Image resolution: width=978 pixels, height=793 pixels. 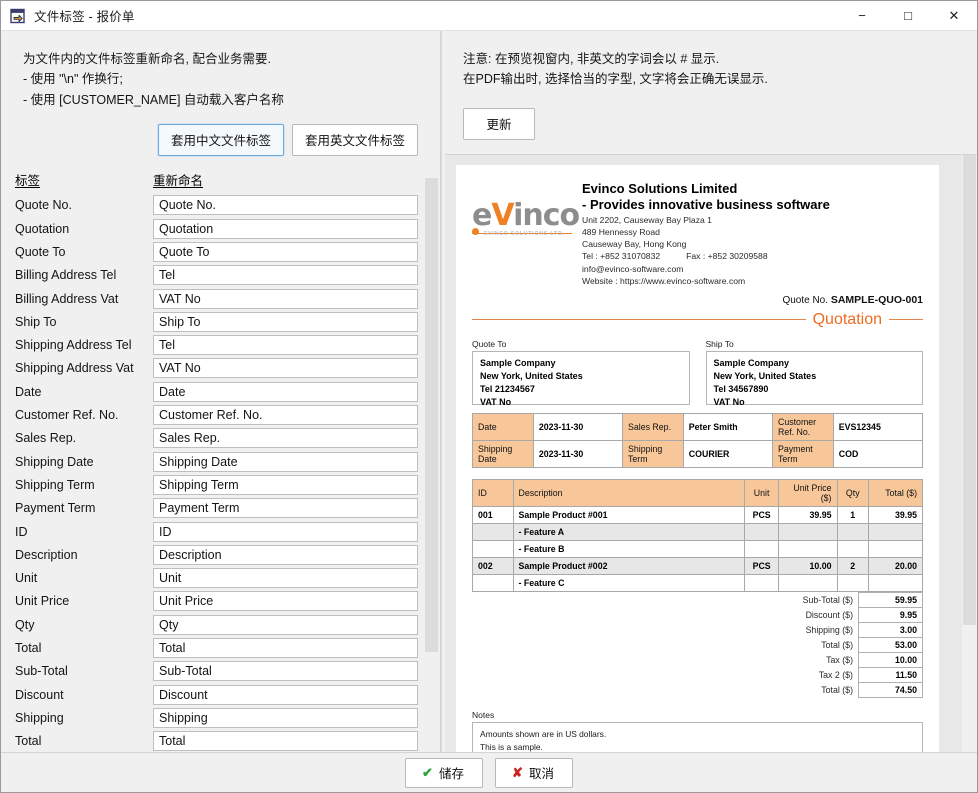 What do you see at coordinates (895, 492) in the screenshot?
I see `item-column-header: Total ($)` at bounding box center [895, 492].